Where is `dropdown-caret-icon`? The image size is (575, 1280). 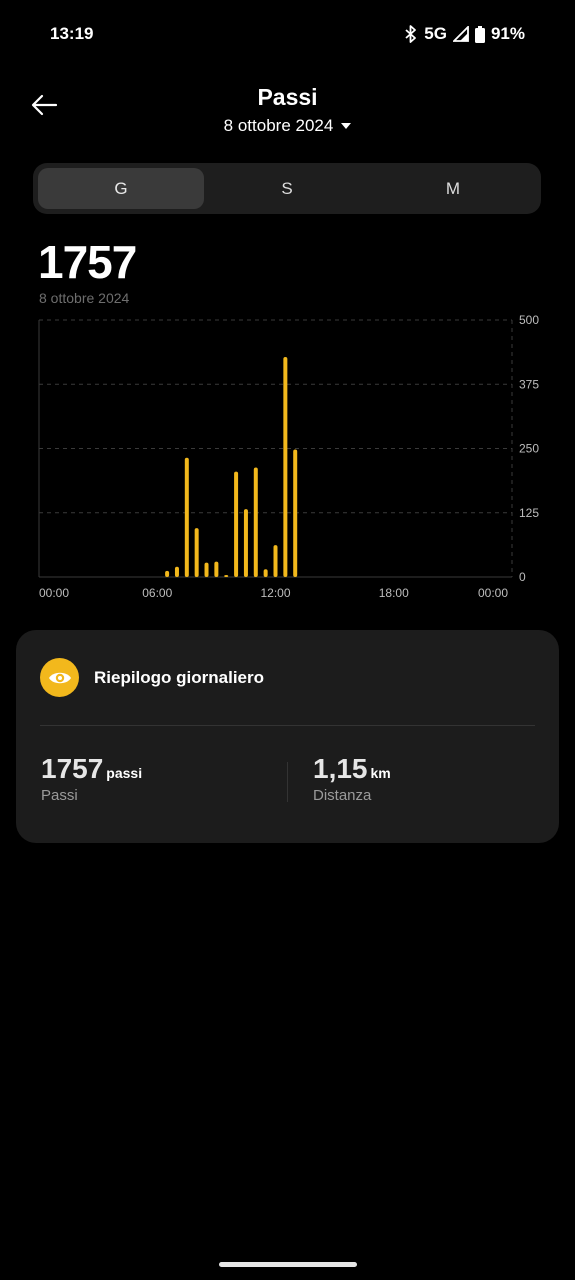 dropdown-caret-icon is located at coordinates (346, 126).